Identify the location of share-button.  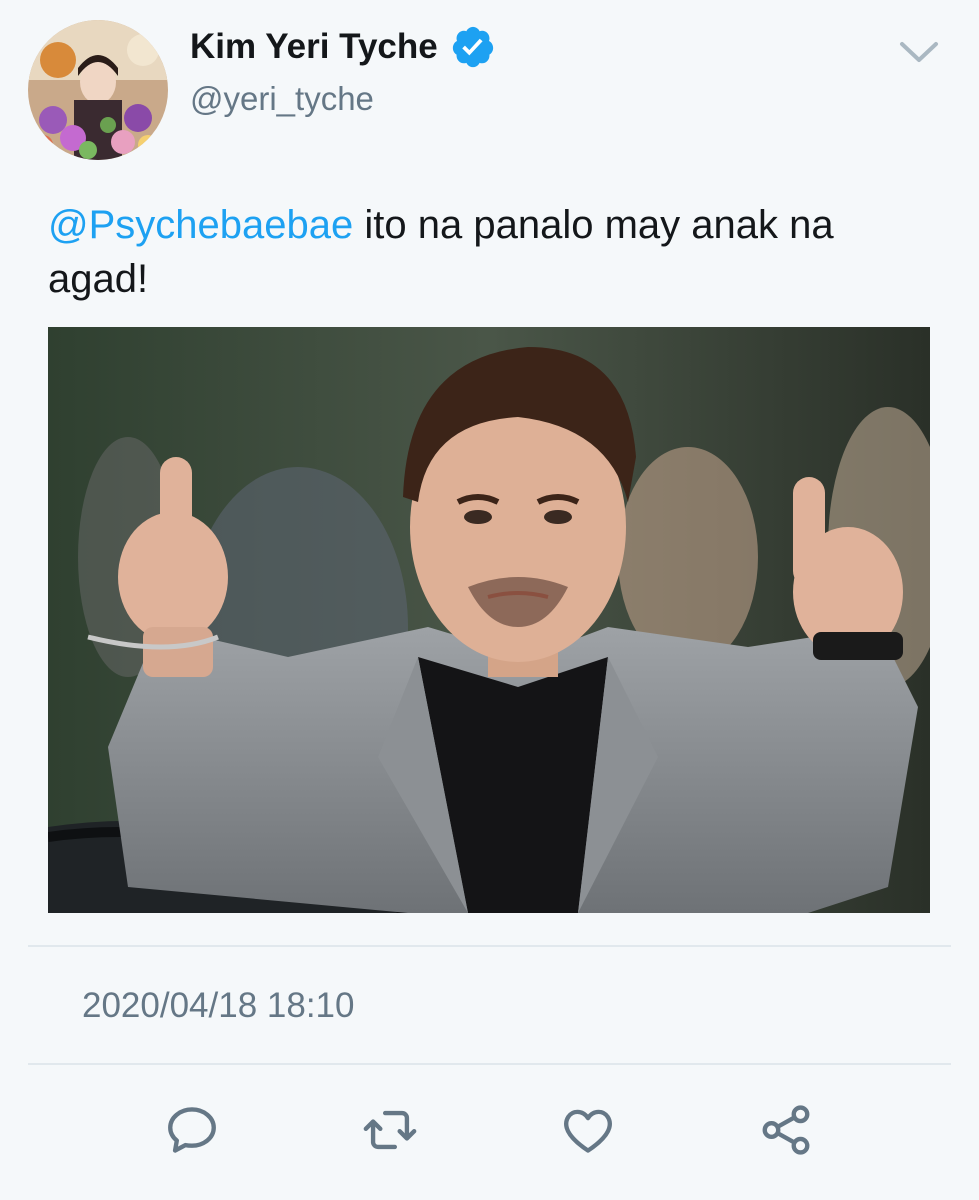
(786, 1130).